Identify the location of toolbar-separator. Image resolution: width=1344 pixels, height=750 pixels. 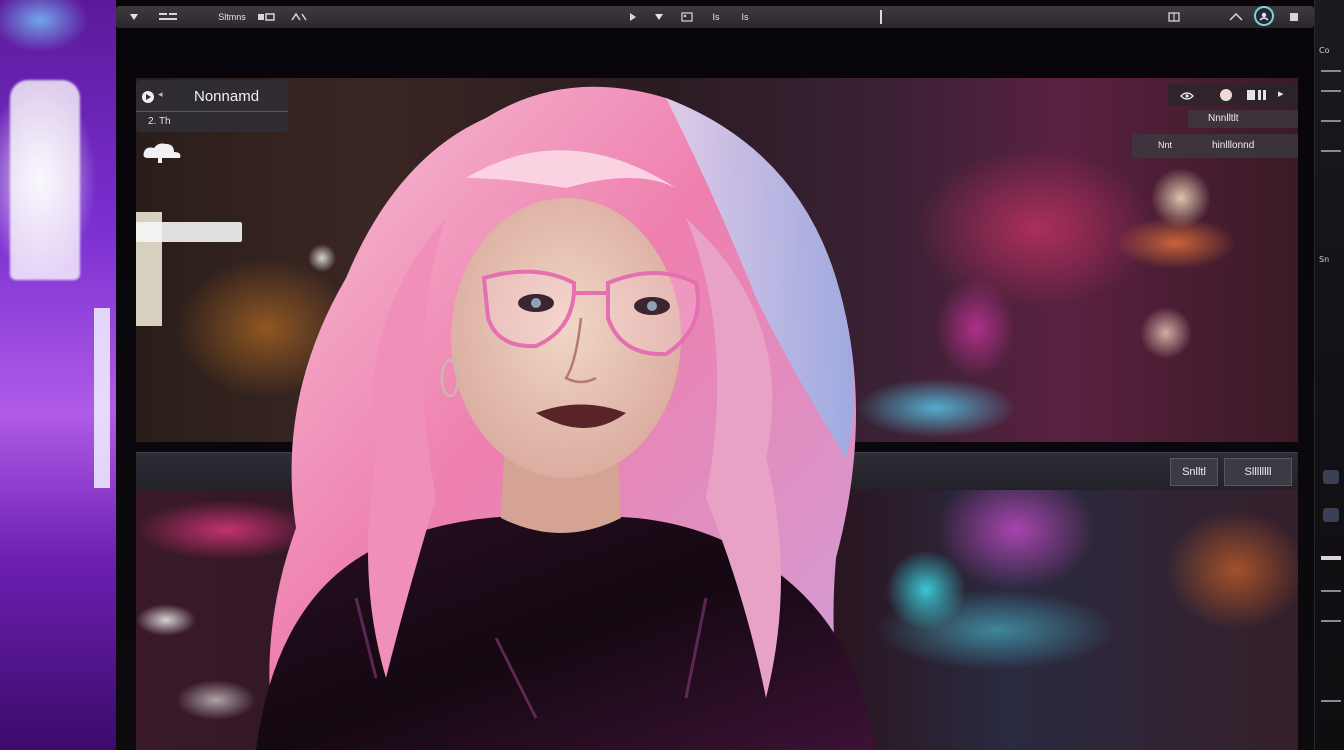
(881, 17).